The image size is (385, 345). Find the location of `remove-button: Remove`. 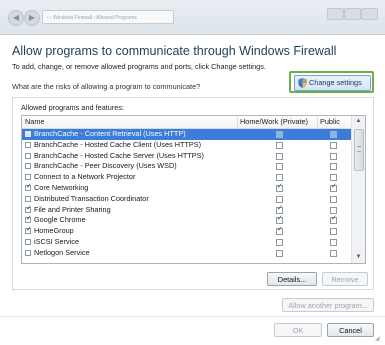

remove-button: Remove is located at coordinates (345, 279).